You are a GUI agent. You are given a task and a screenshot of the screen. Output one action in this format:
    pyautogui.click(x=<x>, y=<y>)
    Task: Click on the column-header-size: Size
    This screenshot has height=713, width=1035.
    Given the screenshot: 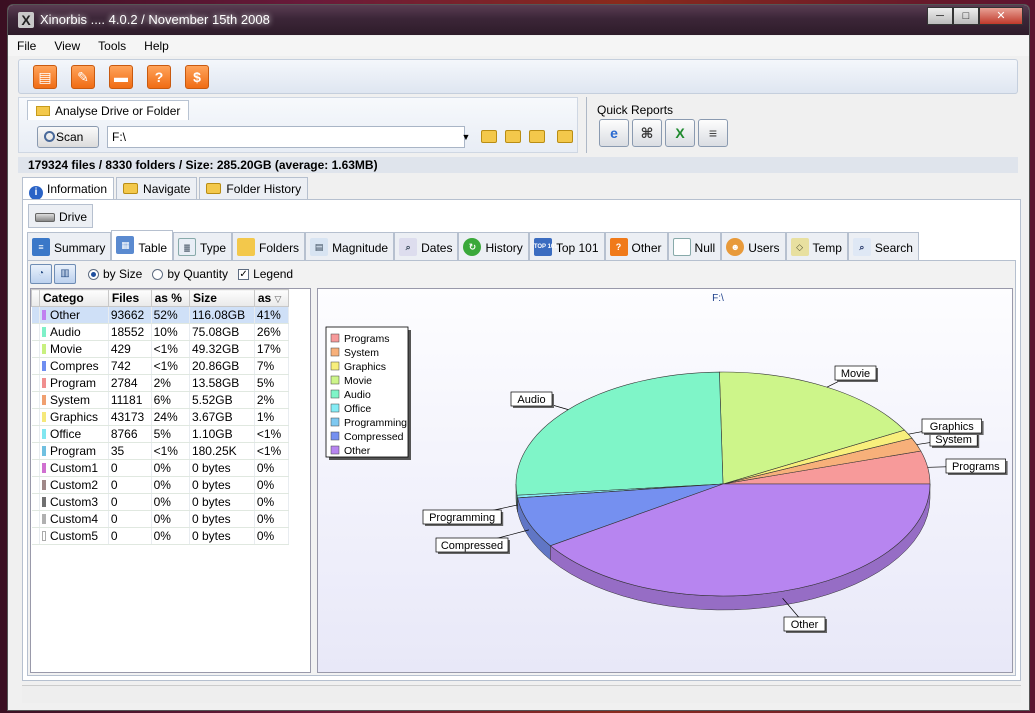 What is the action you would take?
    pyautogui.click(x=221, y=298)
    